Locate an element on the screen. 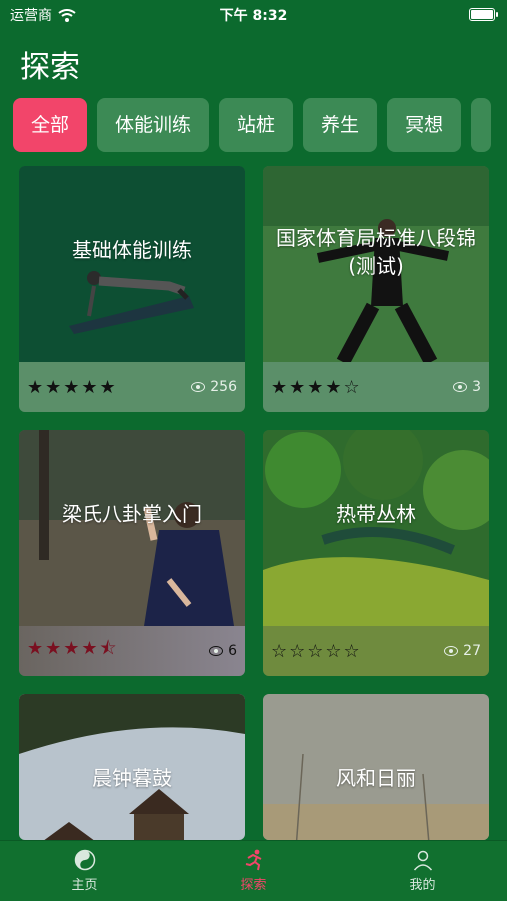  course-card: 梁氏八卦掌入门 ★★★★⯪ 6 is located at coordinates (132, 553).